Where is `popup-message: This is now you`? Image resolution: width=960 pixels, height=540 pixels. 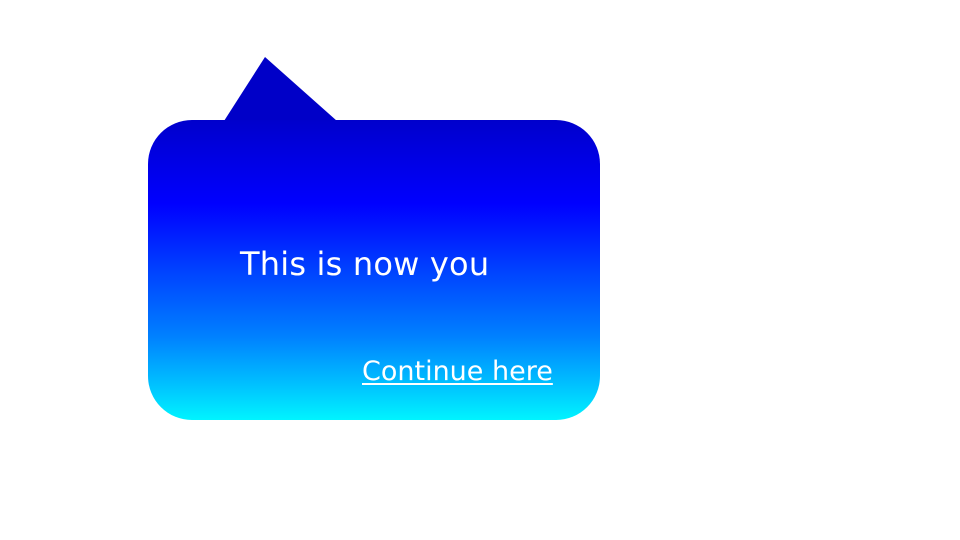
popup-message: This is now you is located at coordinates (365, 264).